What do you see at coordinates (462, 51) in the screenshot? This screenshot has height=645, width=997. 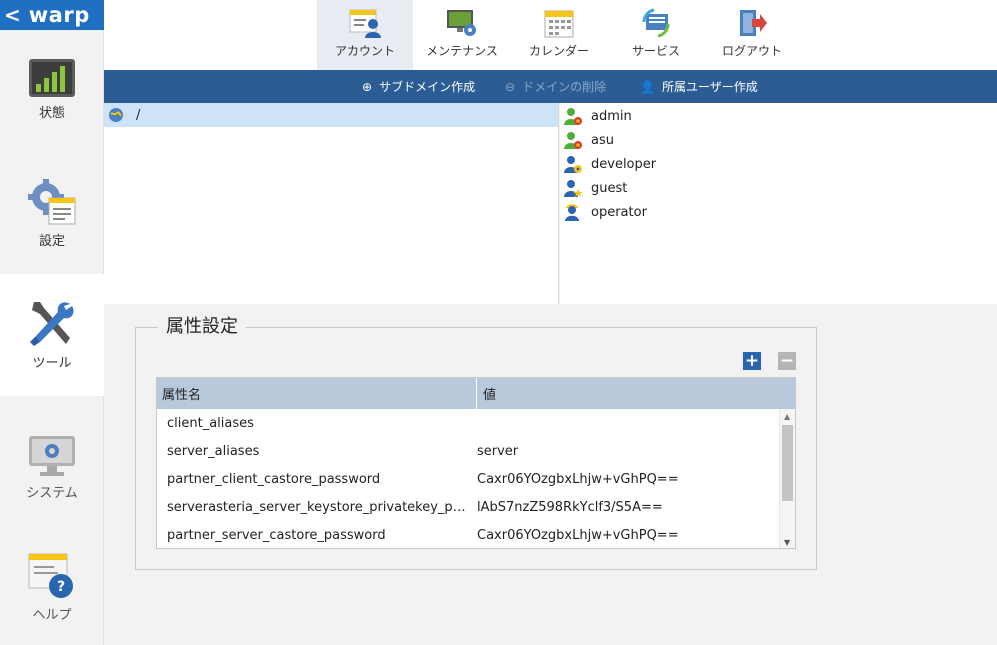 I see `toolbar-label: メンテナンス` at bounding box center [462, 51].